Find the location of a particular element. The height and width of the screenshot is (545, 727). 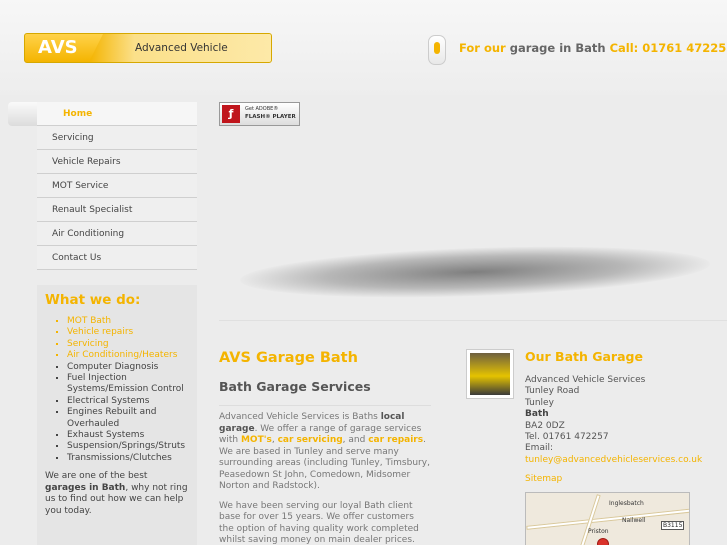

location-map: Inglesbatch Nailwell Priston B3115 is located at coordinates (607, 518).